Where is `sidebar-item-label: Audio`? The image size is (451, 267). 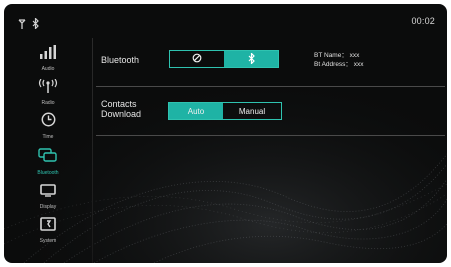 sidebar-item-label: Audio is located at coordinates (48, 69).